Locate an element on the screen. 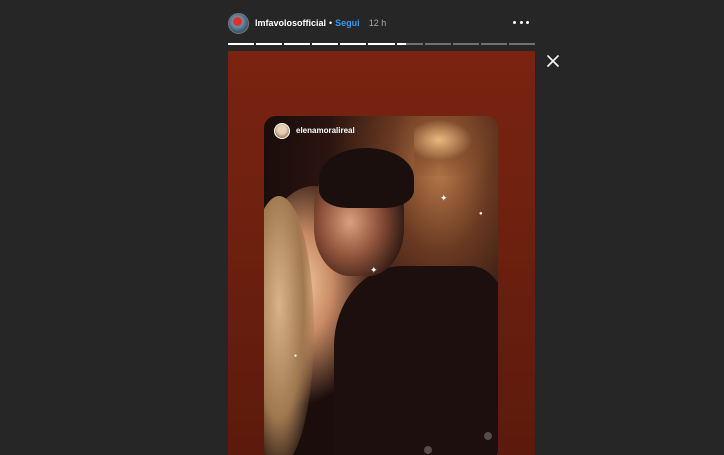 Image resolution: width=724 pixels, height=455 pixels. profile-avatar is located at coordinates (238, 23).